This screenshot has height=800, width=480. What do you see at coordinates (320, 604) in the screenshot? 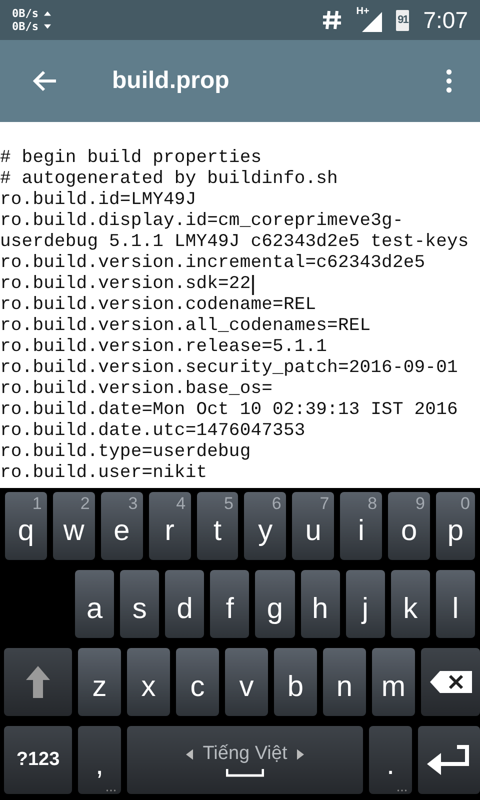
I see `key: h` at bounding box center [320, 604].